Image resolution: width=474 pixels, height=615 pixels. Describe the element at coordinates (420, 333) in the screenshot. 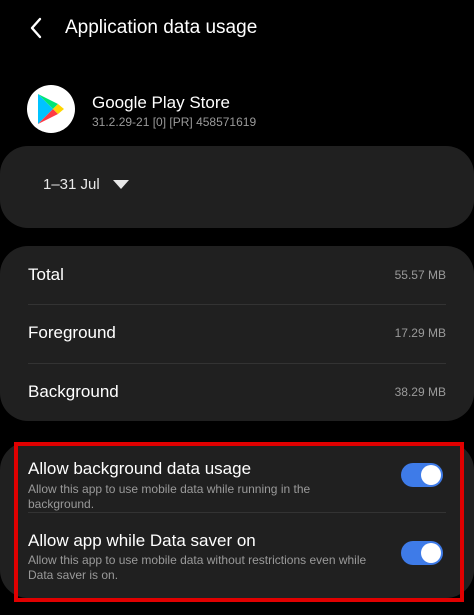

I see `usage-value: 17.29 MB` at that location.